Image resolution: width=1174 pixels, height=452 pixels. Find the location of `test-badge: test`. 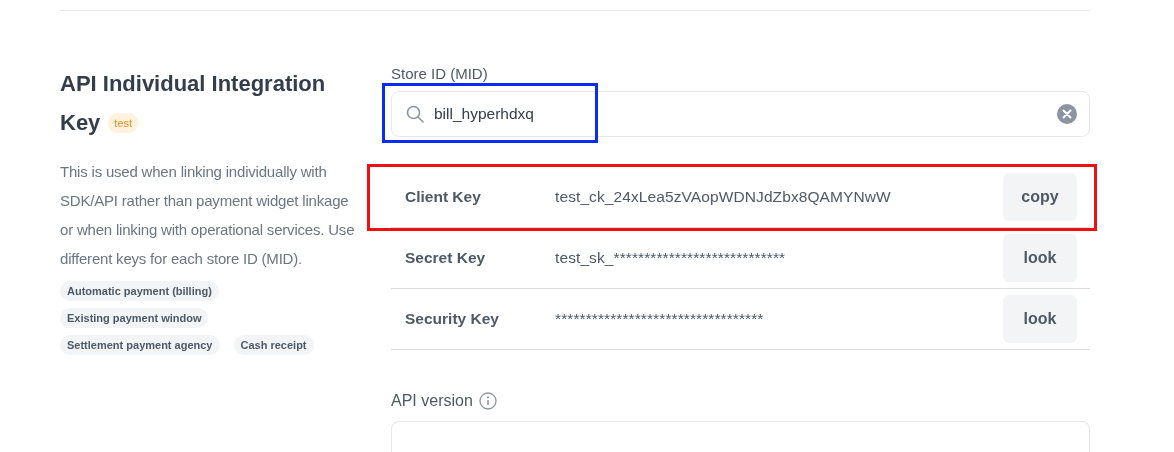

test-badge: test is located at coordinates (123, 122).